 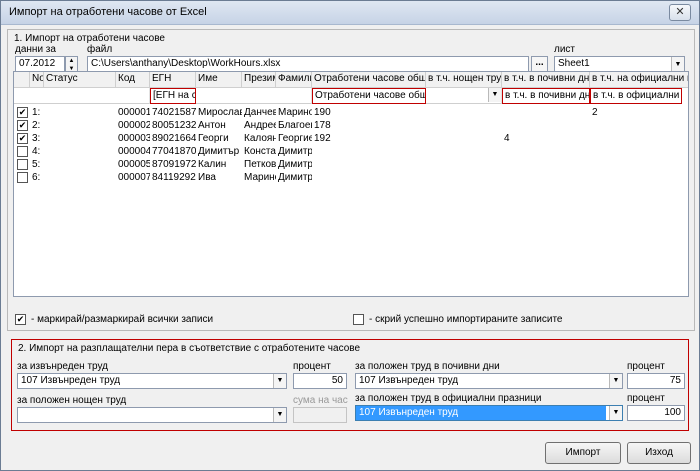 I want to click on cell-egn: 8005123229, so click(x=173, y=126).